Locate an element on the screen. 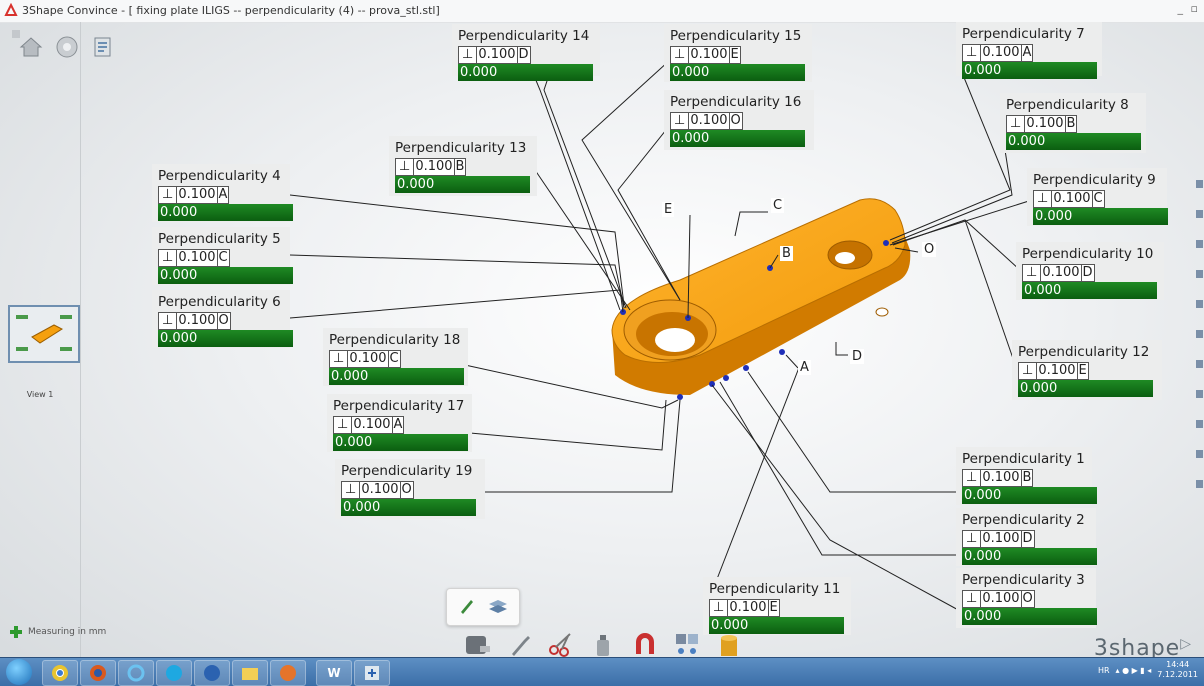  annotation-perpendicularity-18: Perpendicularity 18 ⊥ 0.100 C 0.000 is located at coordinates (395, 357).